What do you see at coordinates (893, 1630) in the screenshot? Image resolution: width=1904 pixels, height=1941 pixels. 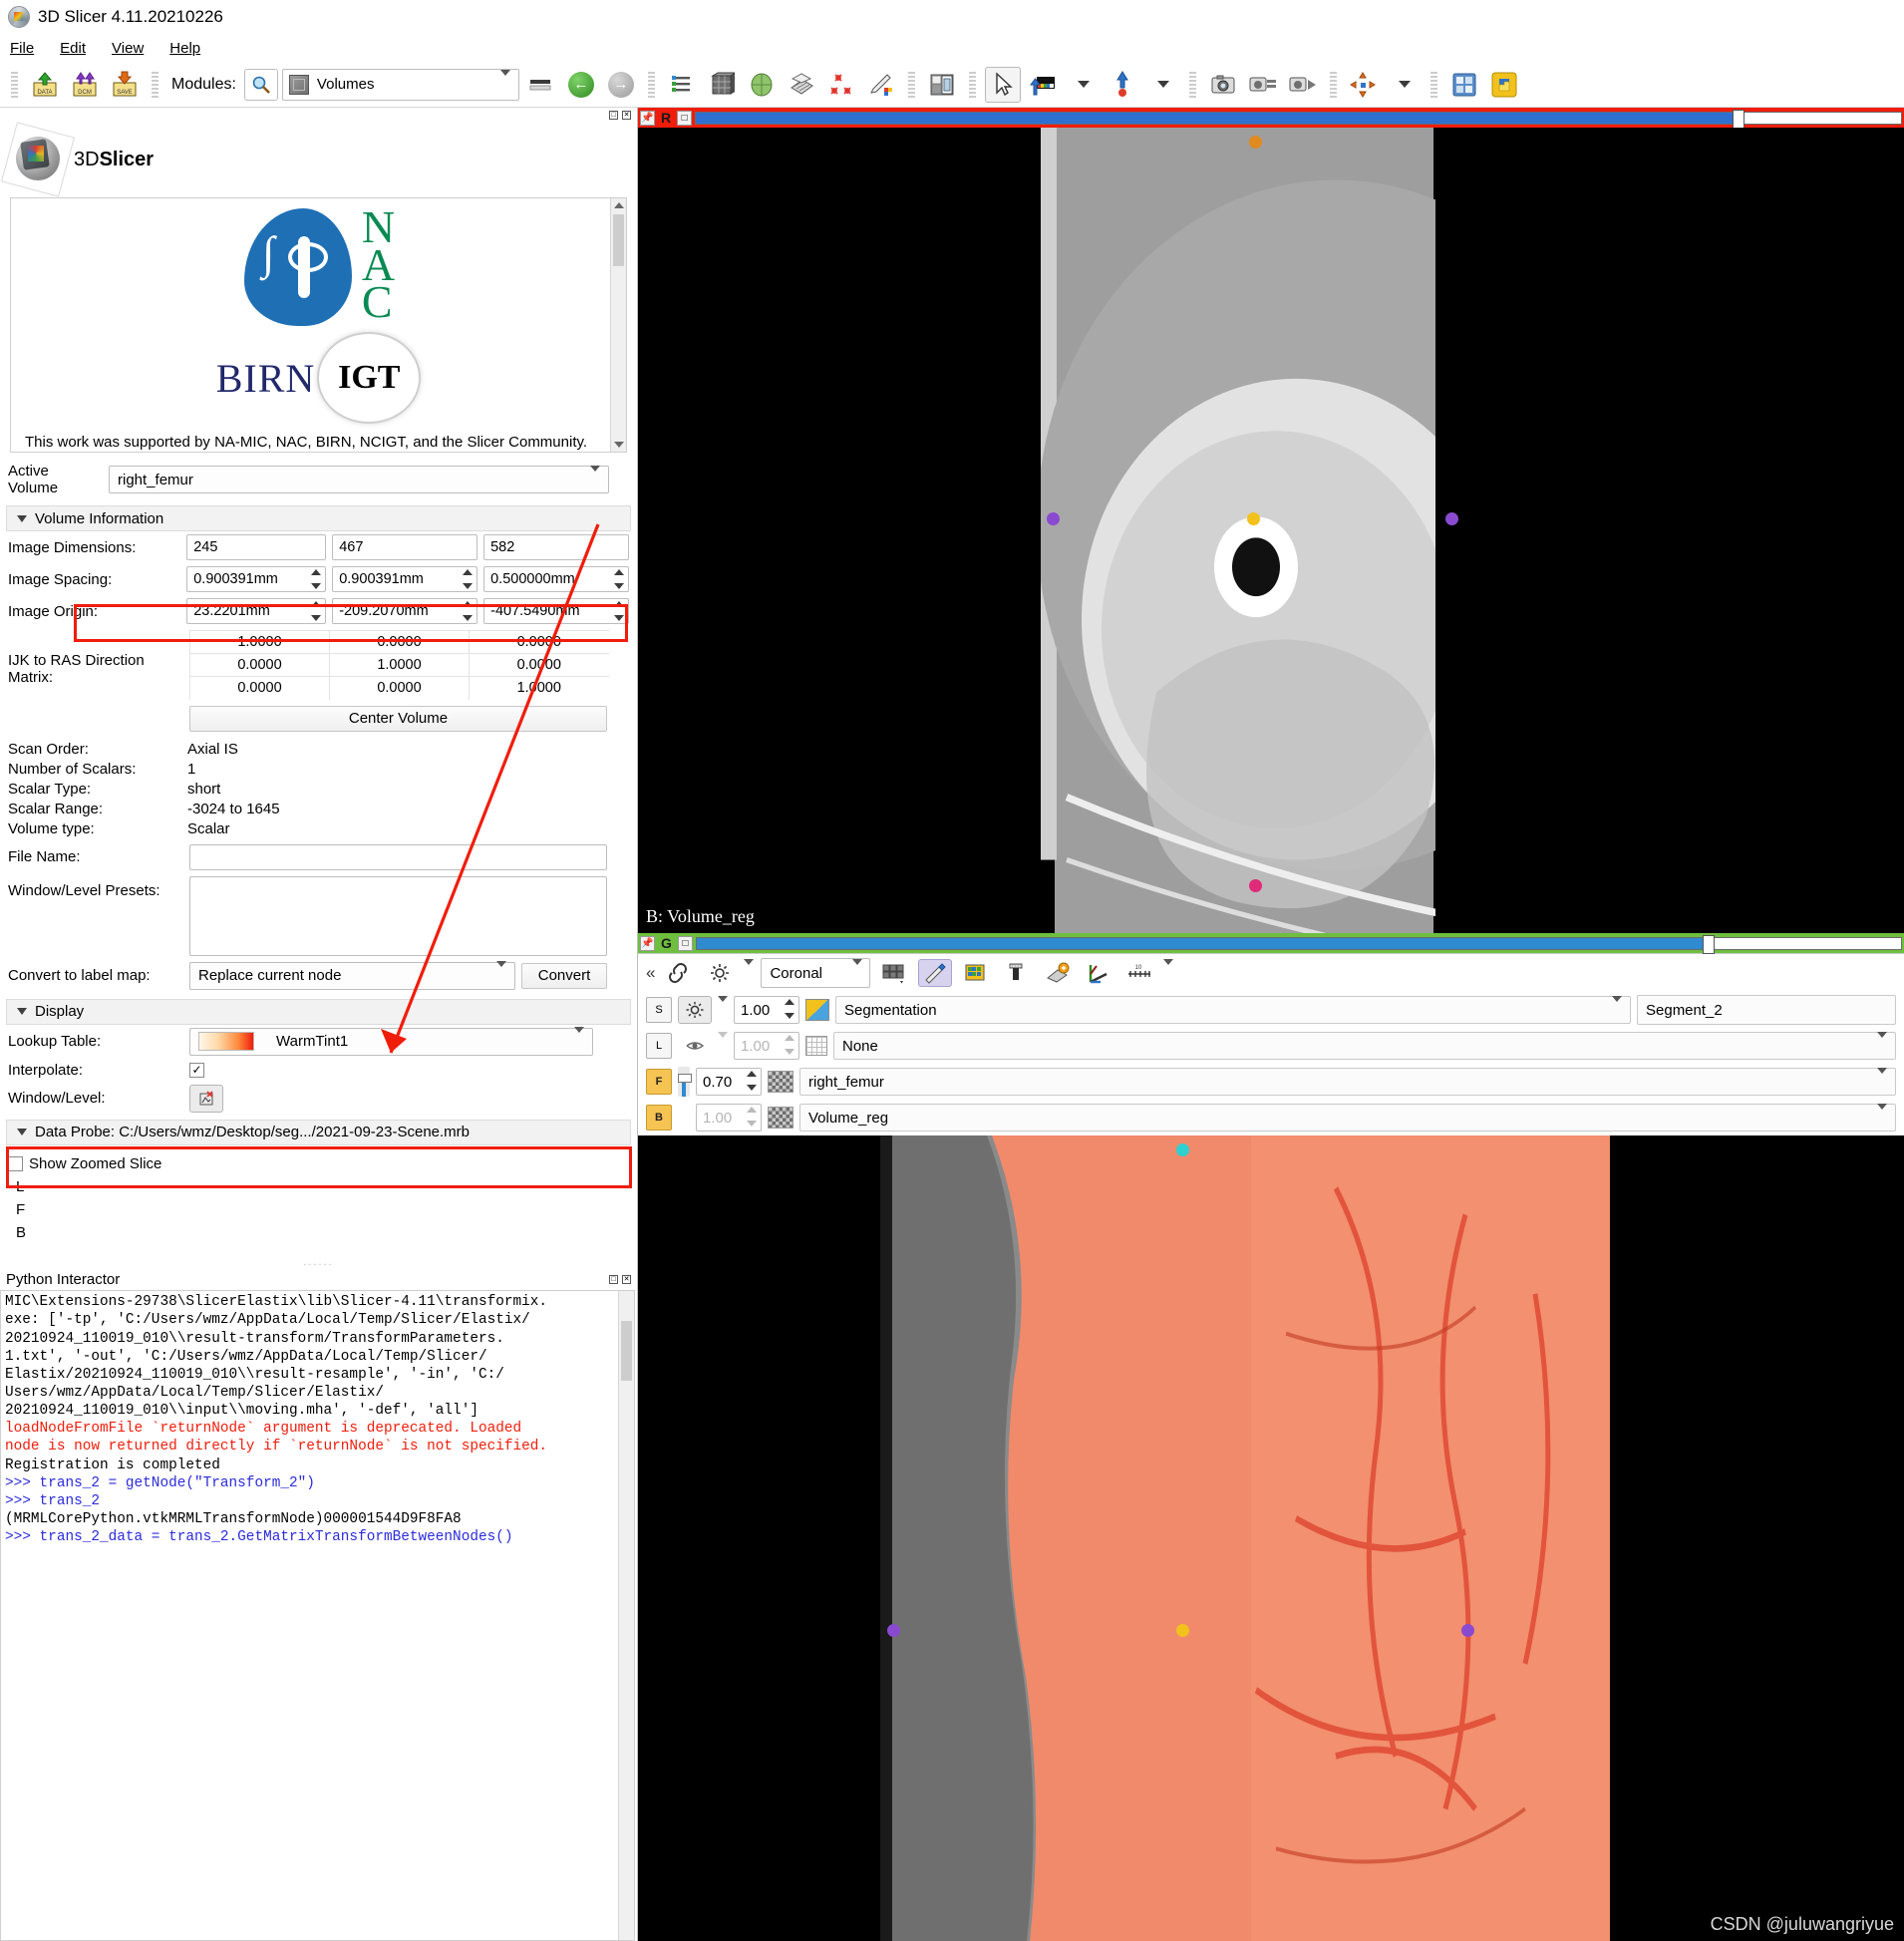 I see `coronal-handle-left` at bounding box center [893, 1630].